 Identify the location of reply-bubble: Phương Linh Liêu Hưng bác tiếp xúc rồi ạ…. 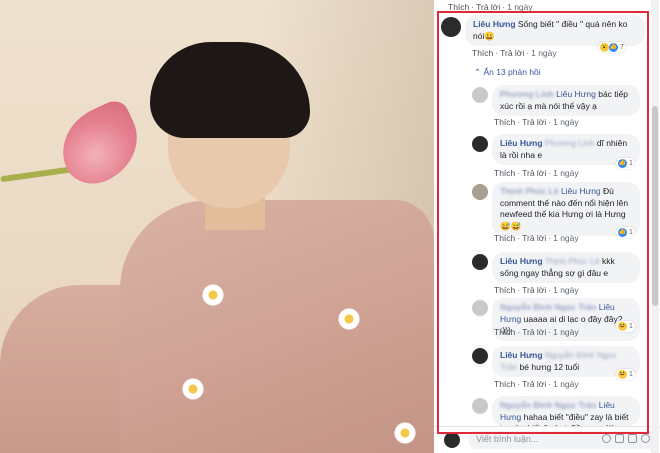
(566, 100).